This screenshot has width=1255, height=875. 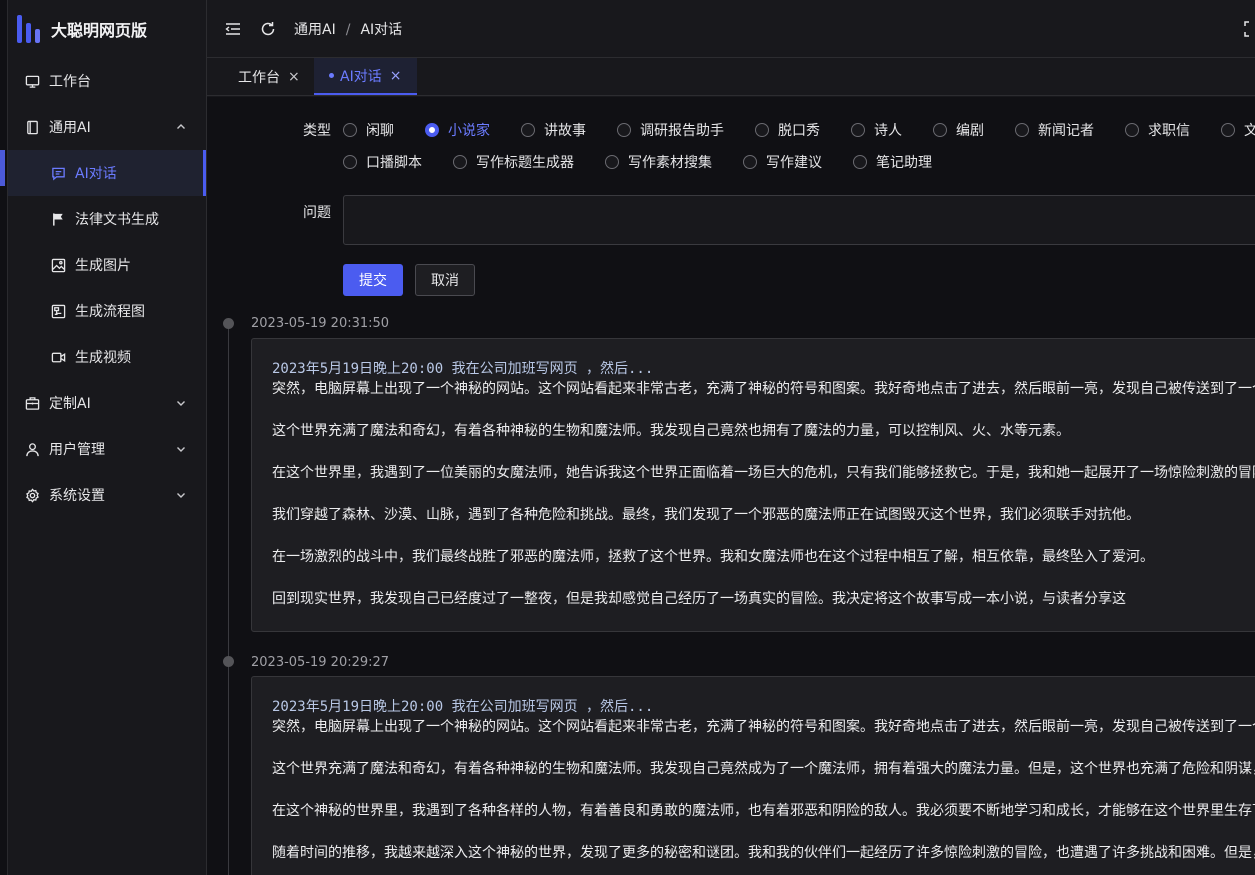 I want to click on radio-label: 脱口秀, so click(x=799, y=131).